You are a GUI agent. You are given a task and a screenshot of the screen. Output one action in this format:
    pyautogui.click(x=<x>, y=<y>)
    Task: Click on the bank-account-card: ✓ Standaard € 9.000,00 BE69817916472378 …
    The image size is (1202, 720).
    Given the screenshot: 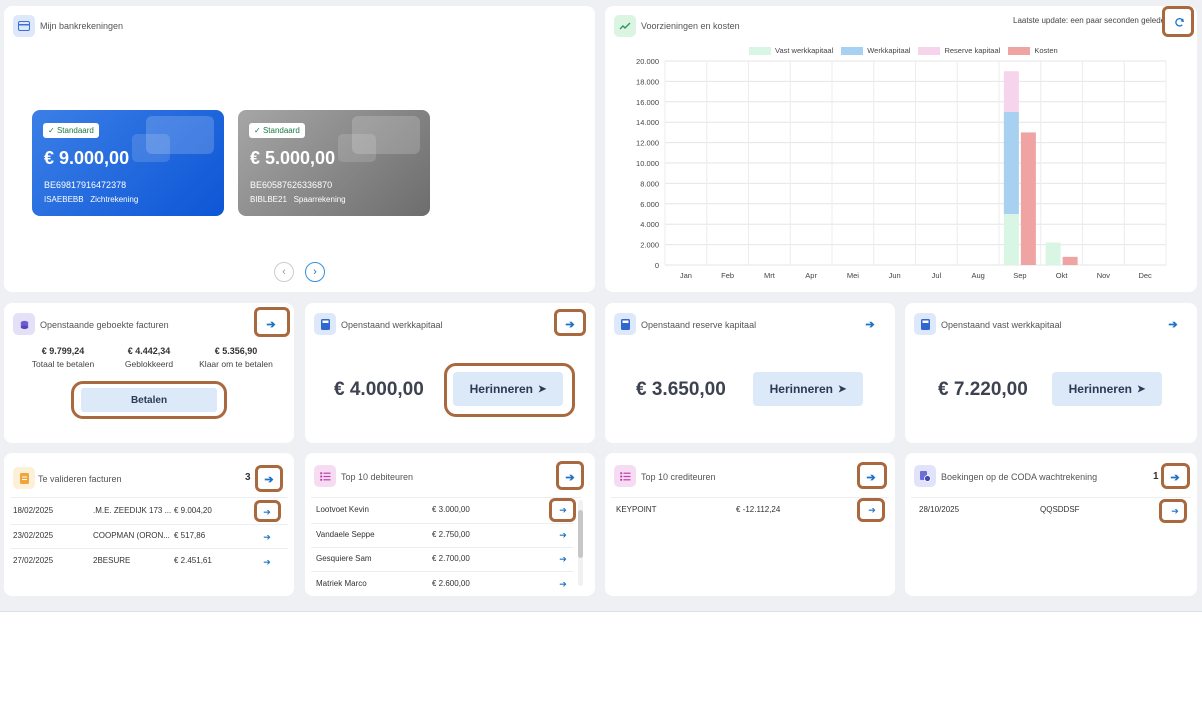 What is the action you would take?
    pyautogui.click(x=128, y=163)
    